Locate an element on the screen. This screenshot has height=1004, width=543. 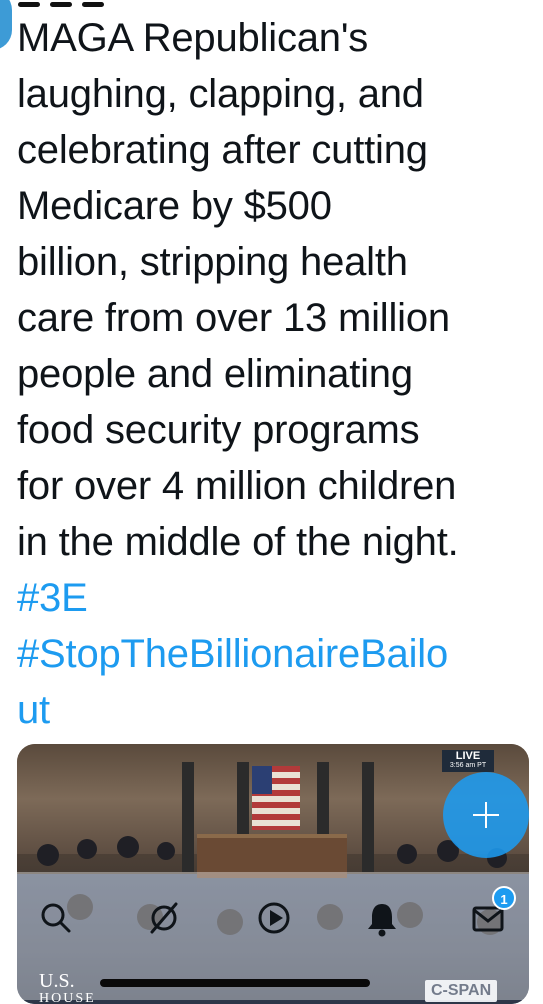
live-label: LIVE is located at coordinates (468, 756).